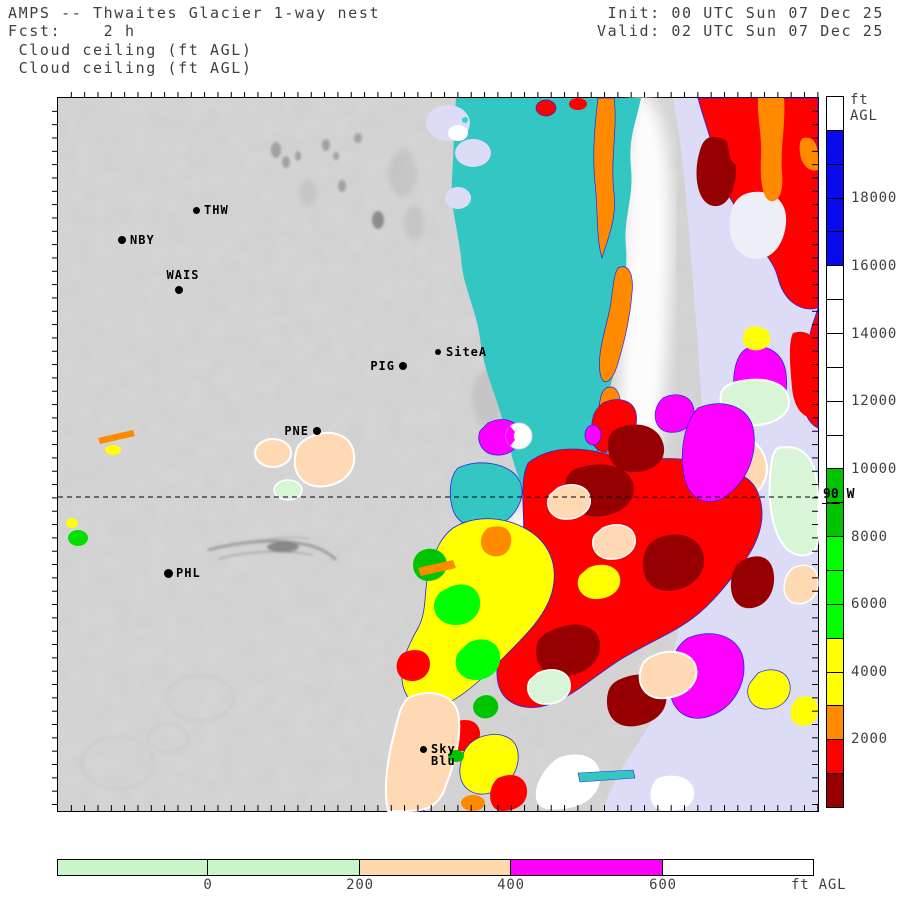 The height and width of the screenshot is (900, 900). Describe the element at coordinates (216, 210) in the screenshot. I see `station-label: THW` at that location.